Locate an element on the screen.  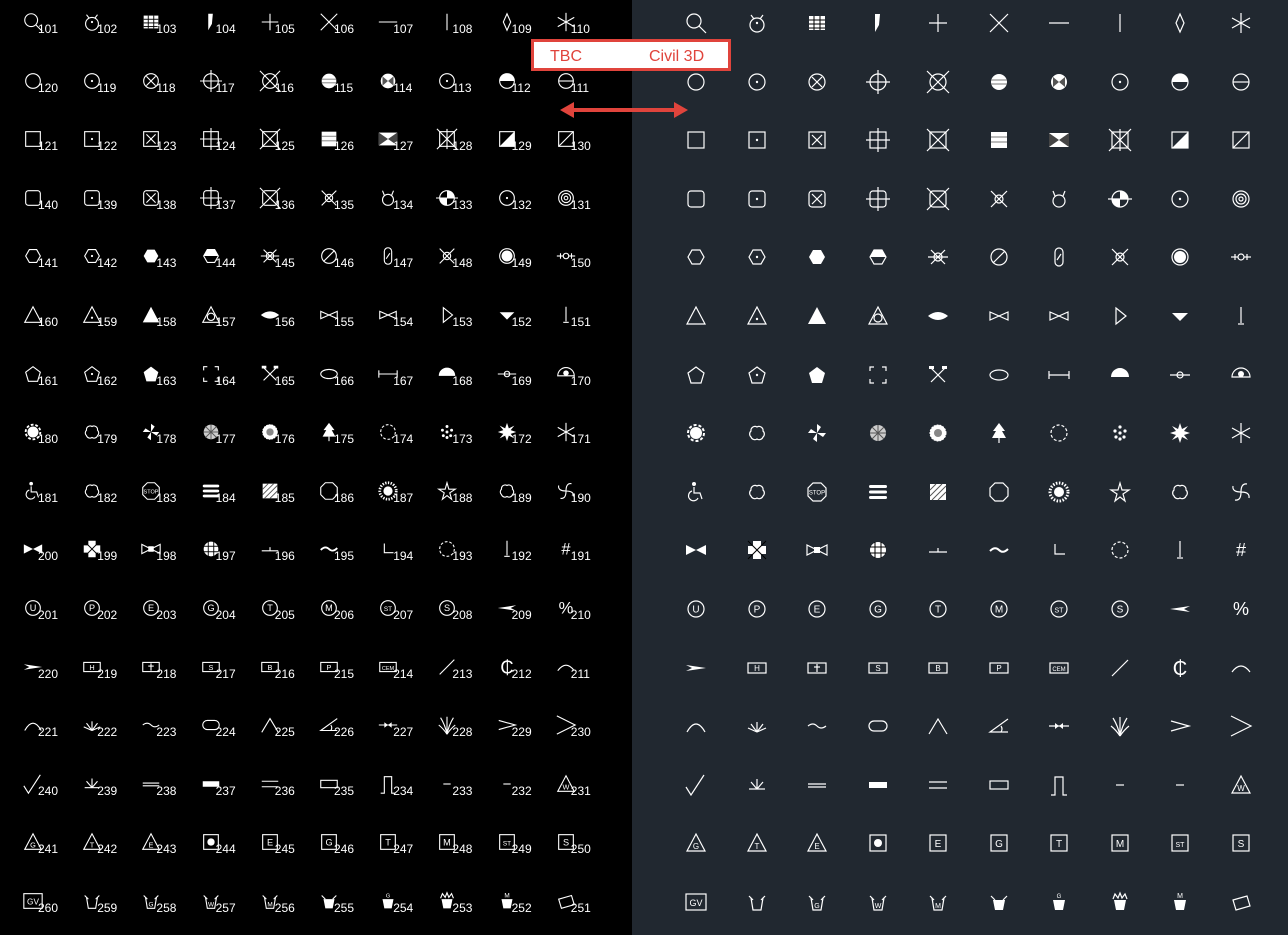
tag-icon is located at coordinates (1241, 903).